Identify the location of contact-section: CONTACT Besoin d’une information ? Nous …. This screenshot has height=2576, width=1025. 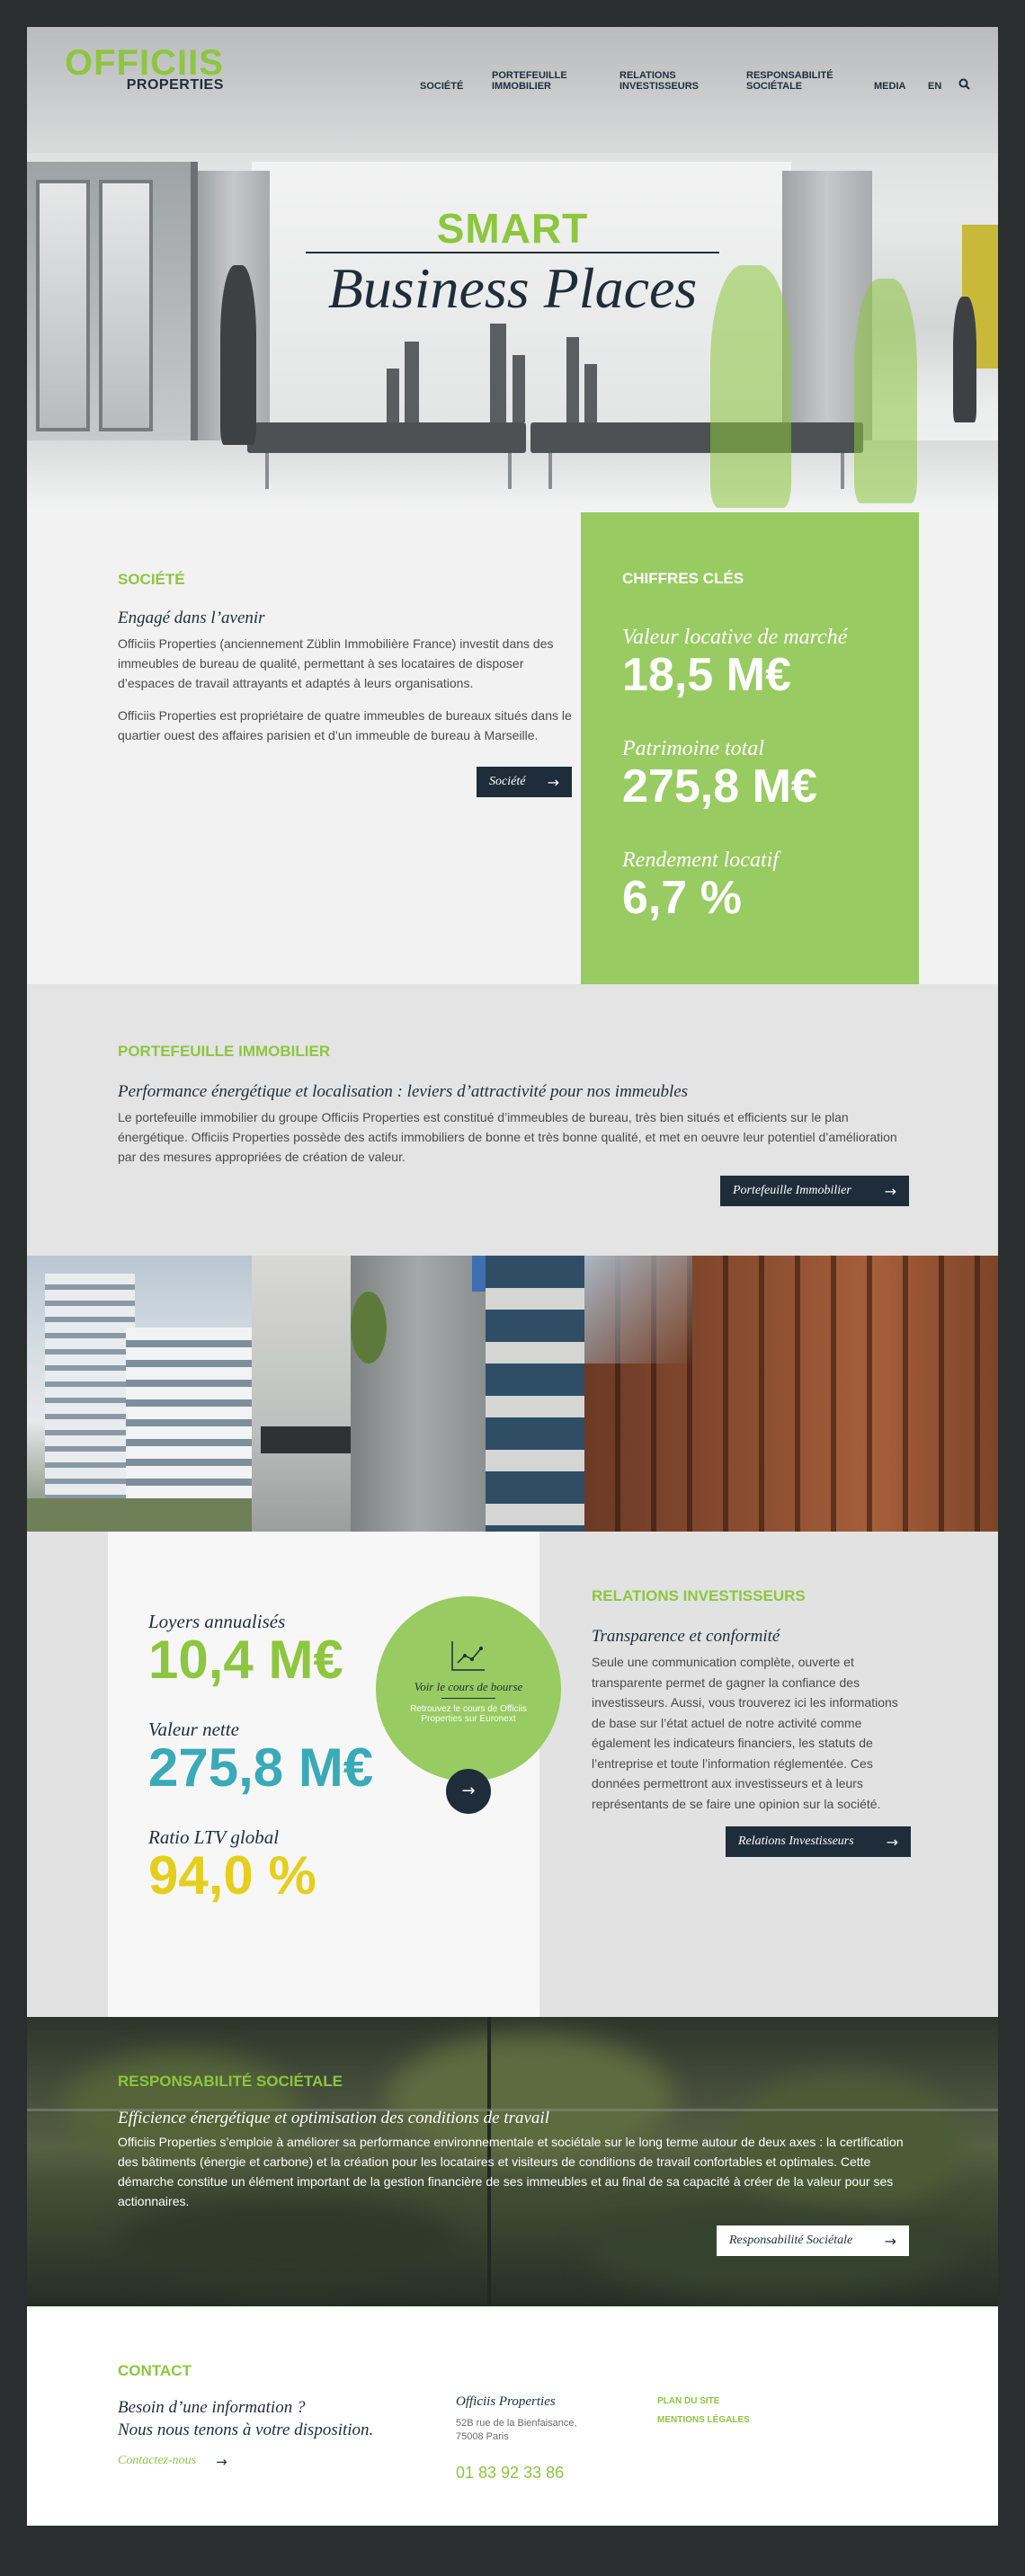
(512, 2416).